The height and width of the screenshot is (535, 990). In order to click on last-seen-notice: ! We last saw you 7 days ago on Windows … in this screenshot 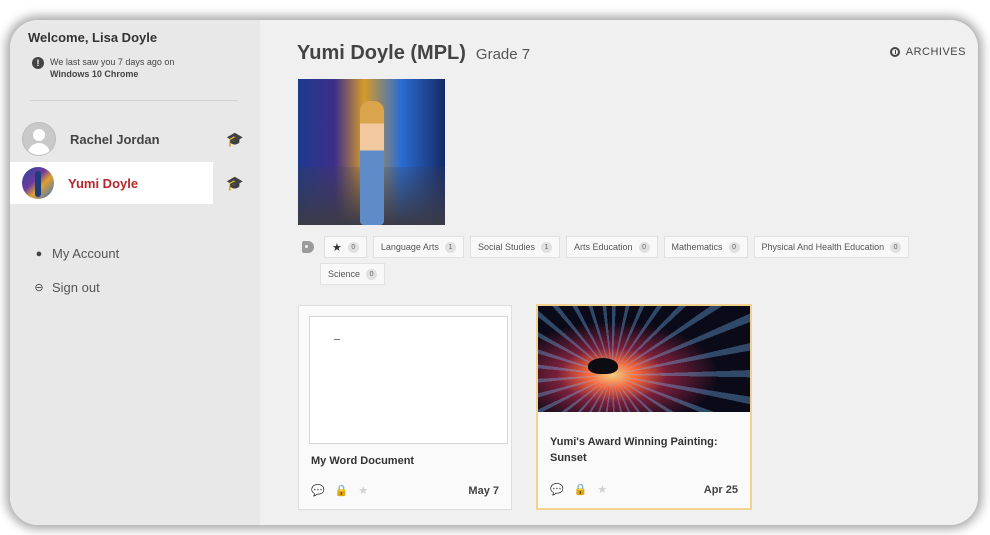, I will do `click(103, 68)`.